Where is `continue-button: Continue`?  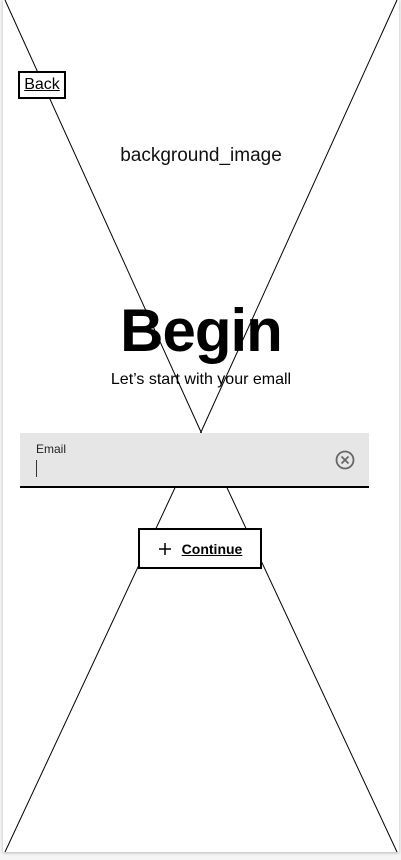 continue-button: Continue is located at coordinates (200, 548).